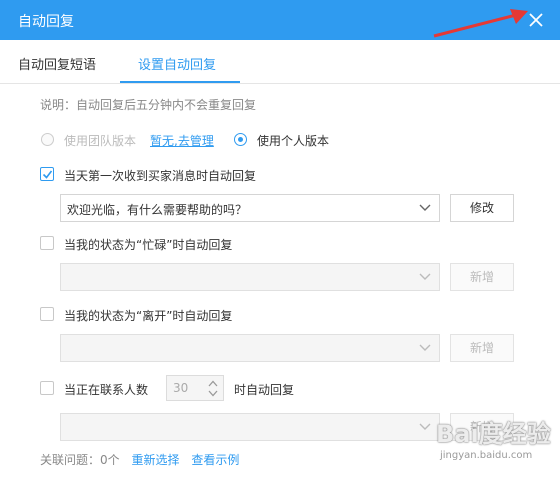  Describe the element at coordinates (148, 316) in the screenshot. I see `rule-away-label: 当我的状态为“离开”时自动回复` at that location.